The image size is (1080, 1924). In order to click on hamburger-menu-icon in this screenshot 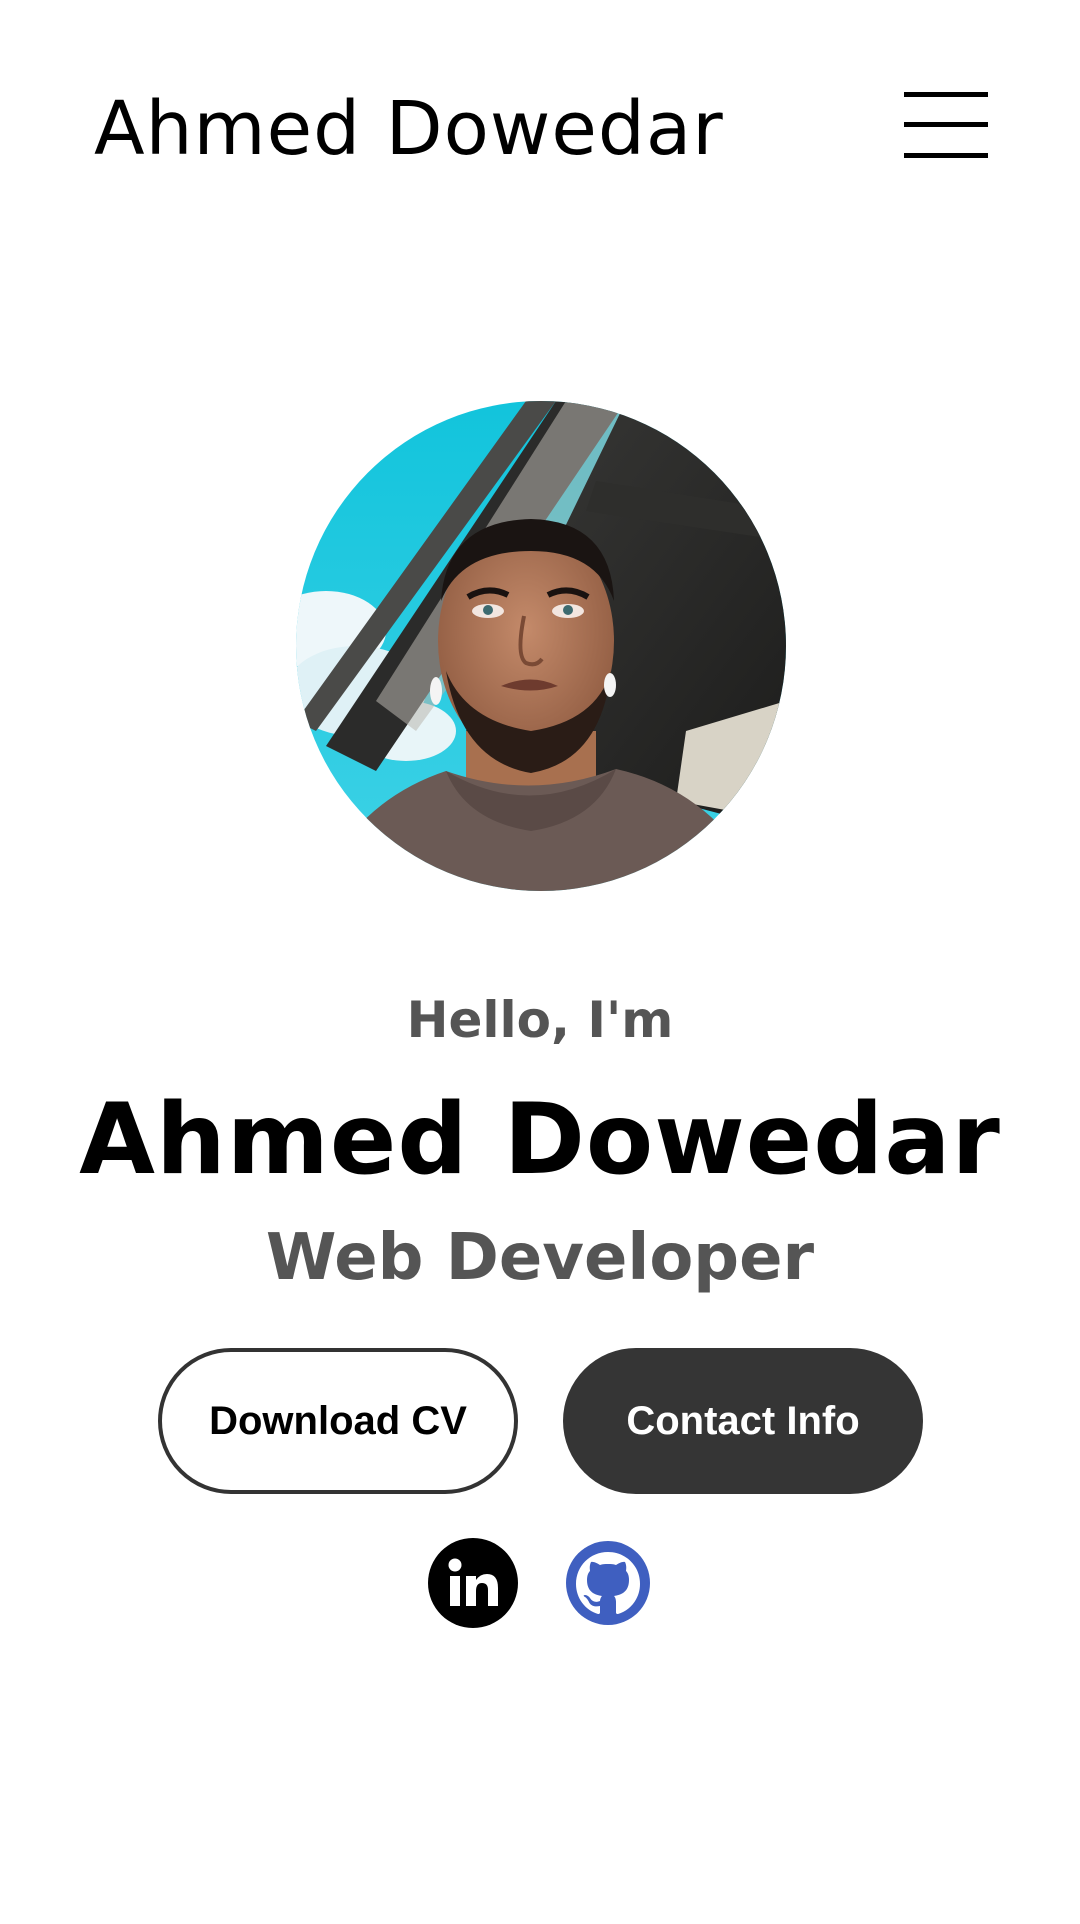, I will do `click(944, 126)`.